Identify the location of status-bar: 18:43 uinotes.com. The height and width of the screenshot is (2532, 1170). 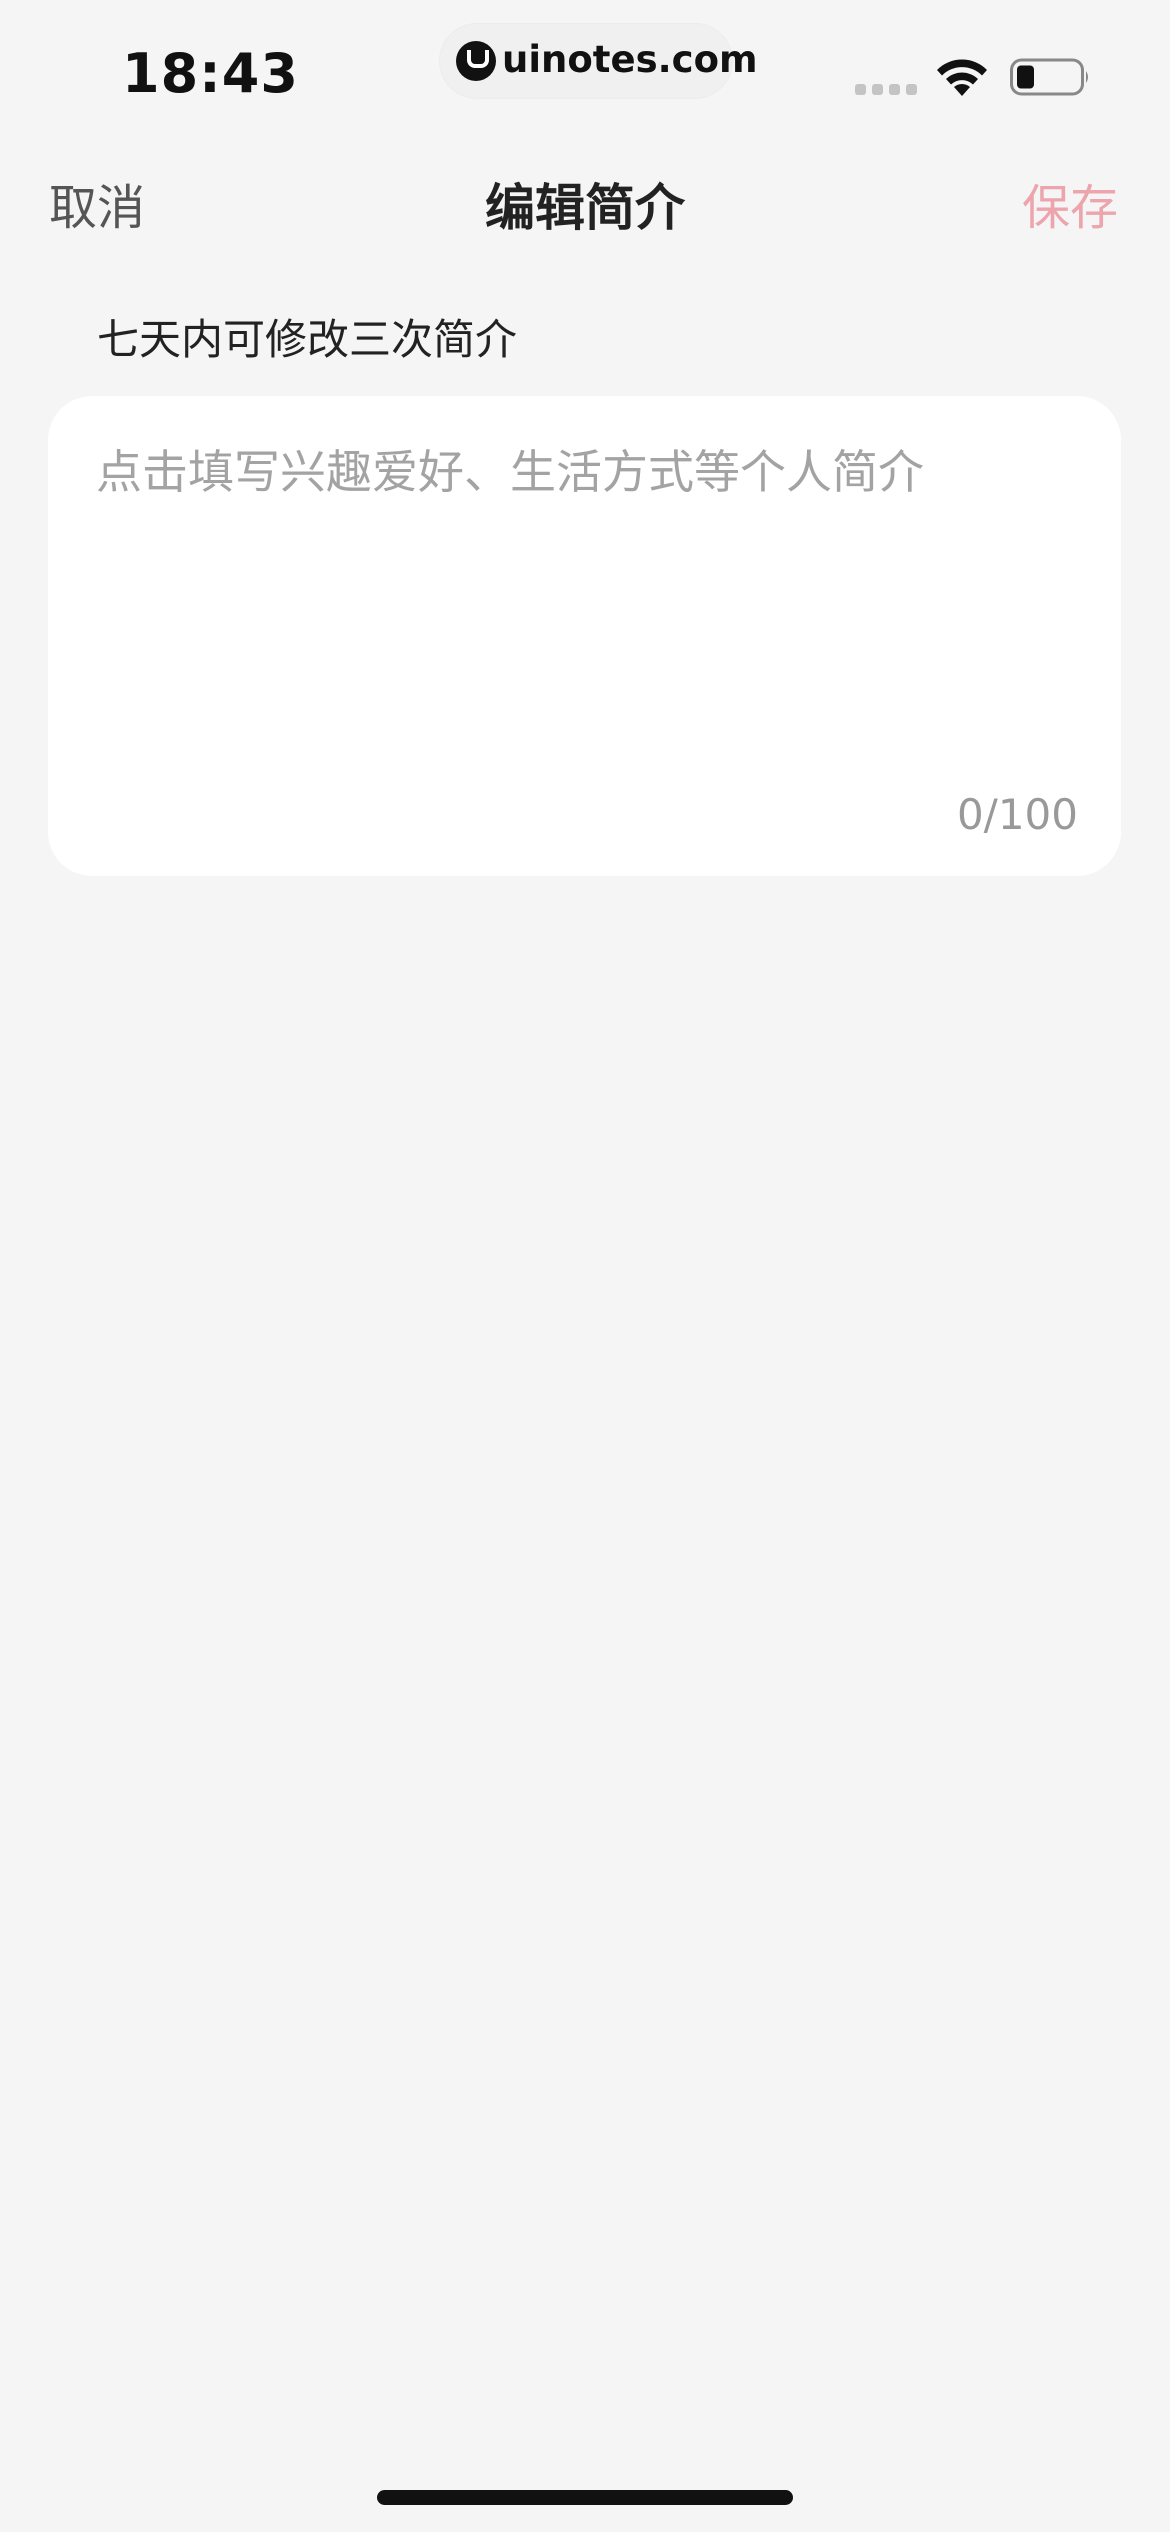
(585, 75).